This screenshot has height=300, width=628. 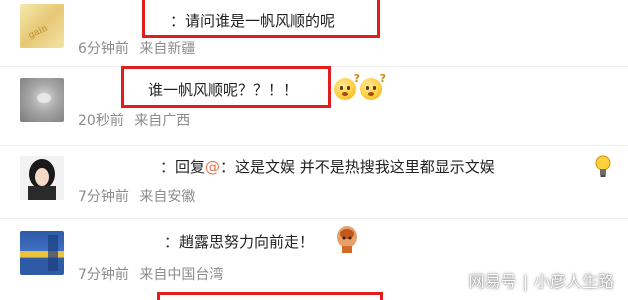 I want to click on comment-location: 来自安徽, so click(x=167, y=197).